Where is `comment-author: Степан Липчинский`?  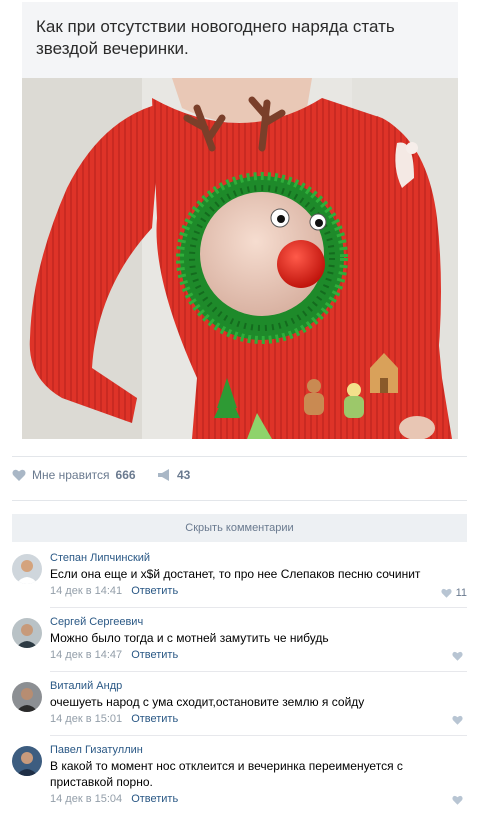 comment-author: Степан Липчинский is located at coordinates (100, 558).